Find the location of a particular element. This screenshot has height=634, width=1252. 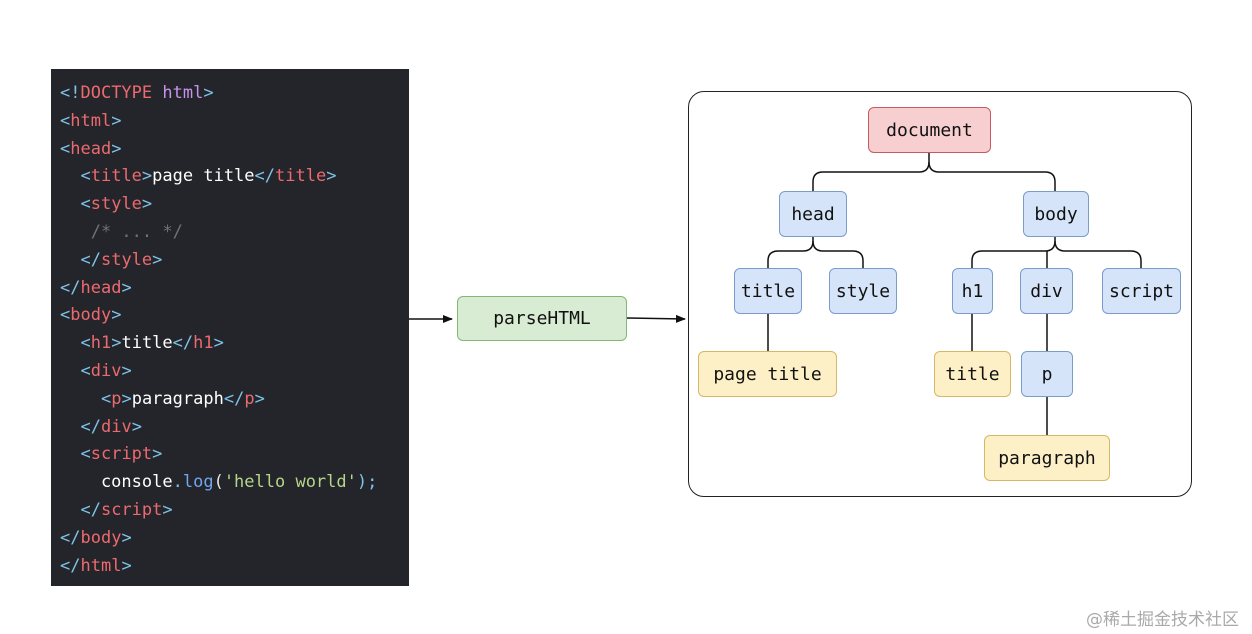

title-node: title is located at coordinates (768, 291).